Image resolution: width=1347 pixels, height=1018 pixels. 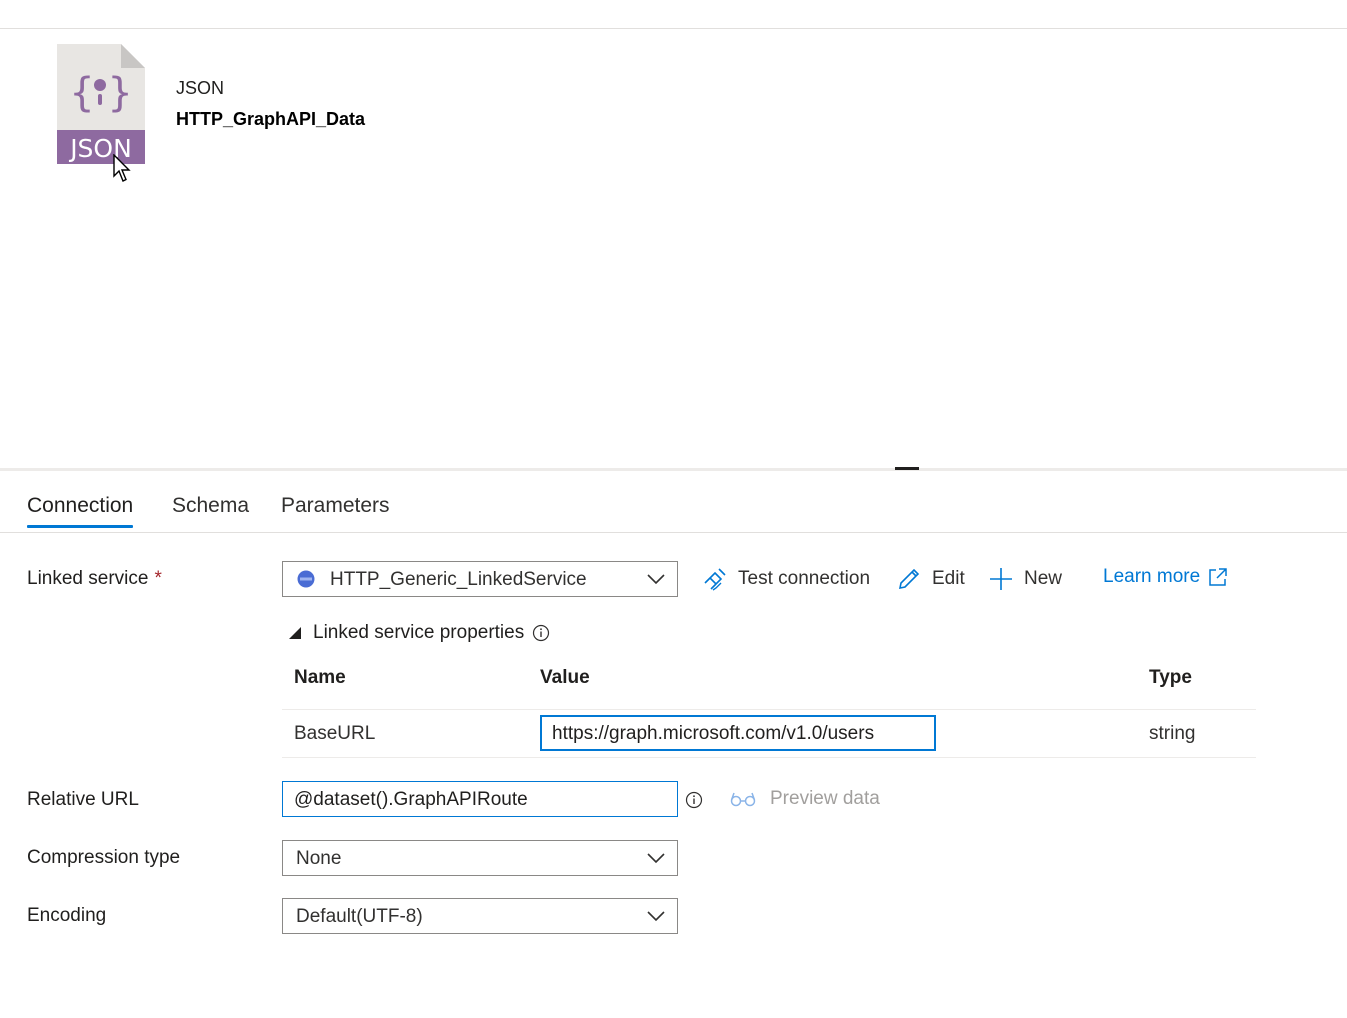 I want to click on json-file-icon: { } JSON, so click(x=101, y=104).